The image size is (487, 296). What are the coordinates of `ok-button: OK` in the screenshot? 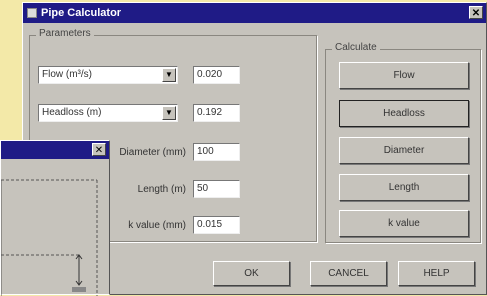 It's located at (251, 273).